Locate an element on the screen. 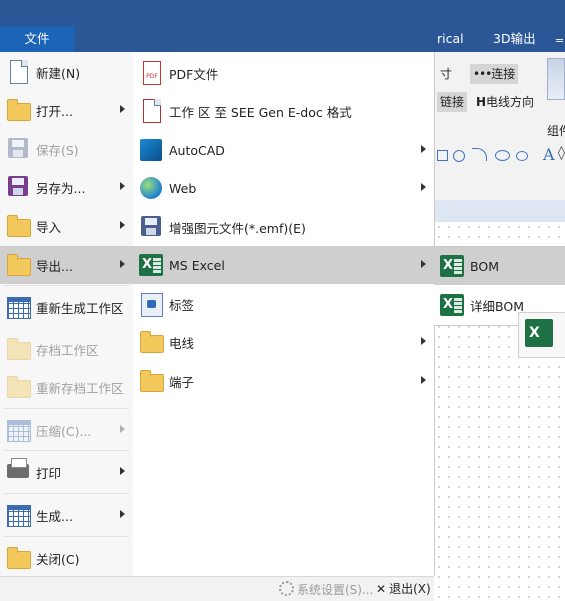  export-item-label: Web is located at coordinates (183, 188).